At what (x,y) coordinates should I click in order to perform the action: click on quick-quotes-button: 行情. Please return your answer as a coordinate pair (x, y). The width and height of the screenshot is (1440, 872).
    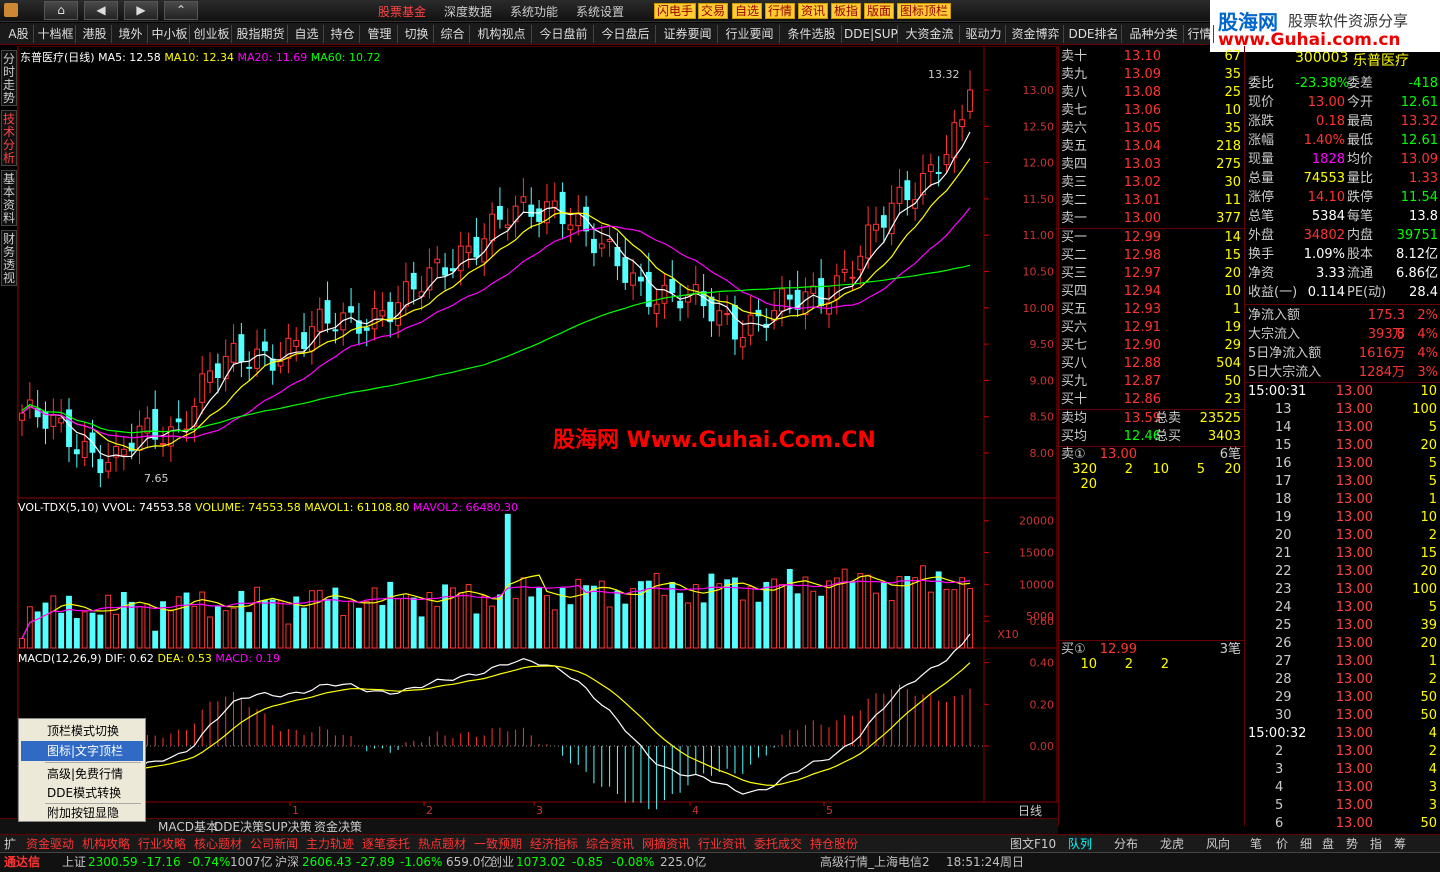
    Looking at the image, I should click on (780, 11).